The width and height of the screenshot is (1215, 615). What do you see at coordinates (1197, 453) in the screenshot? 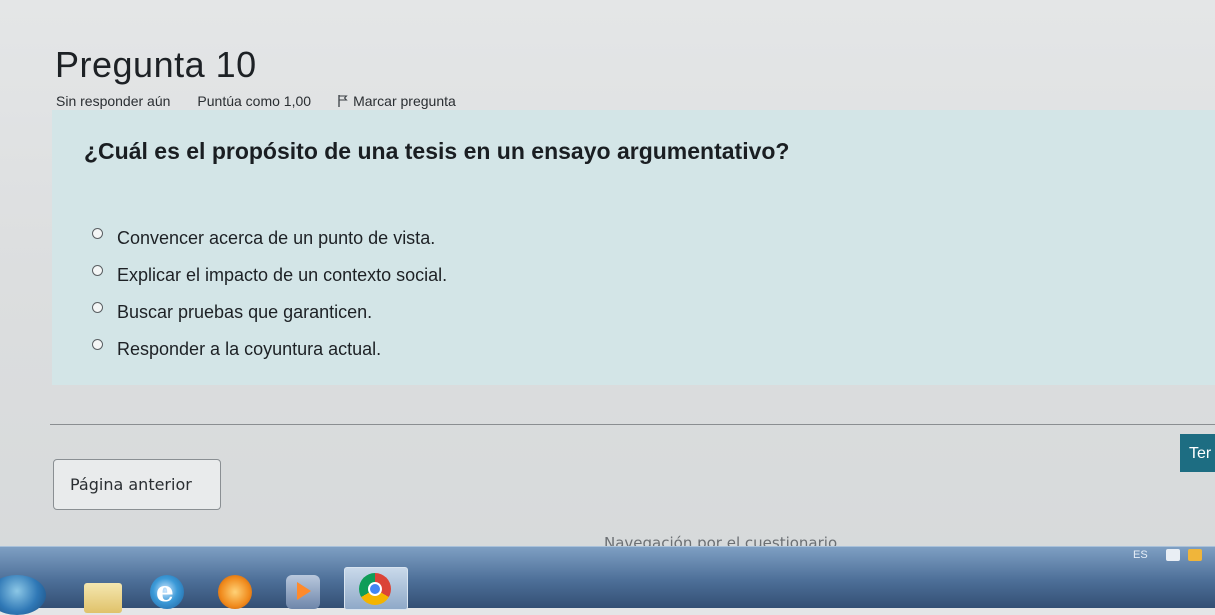
I see `finish-attempt-button: Ter` at bounding box center [1197, 453].